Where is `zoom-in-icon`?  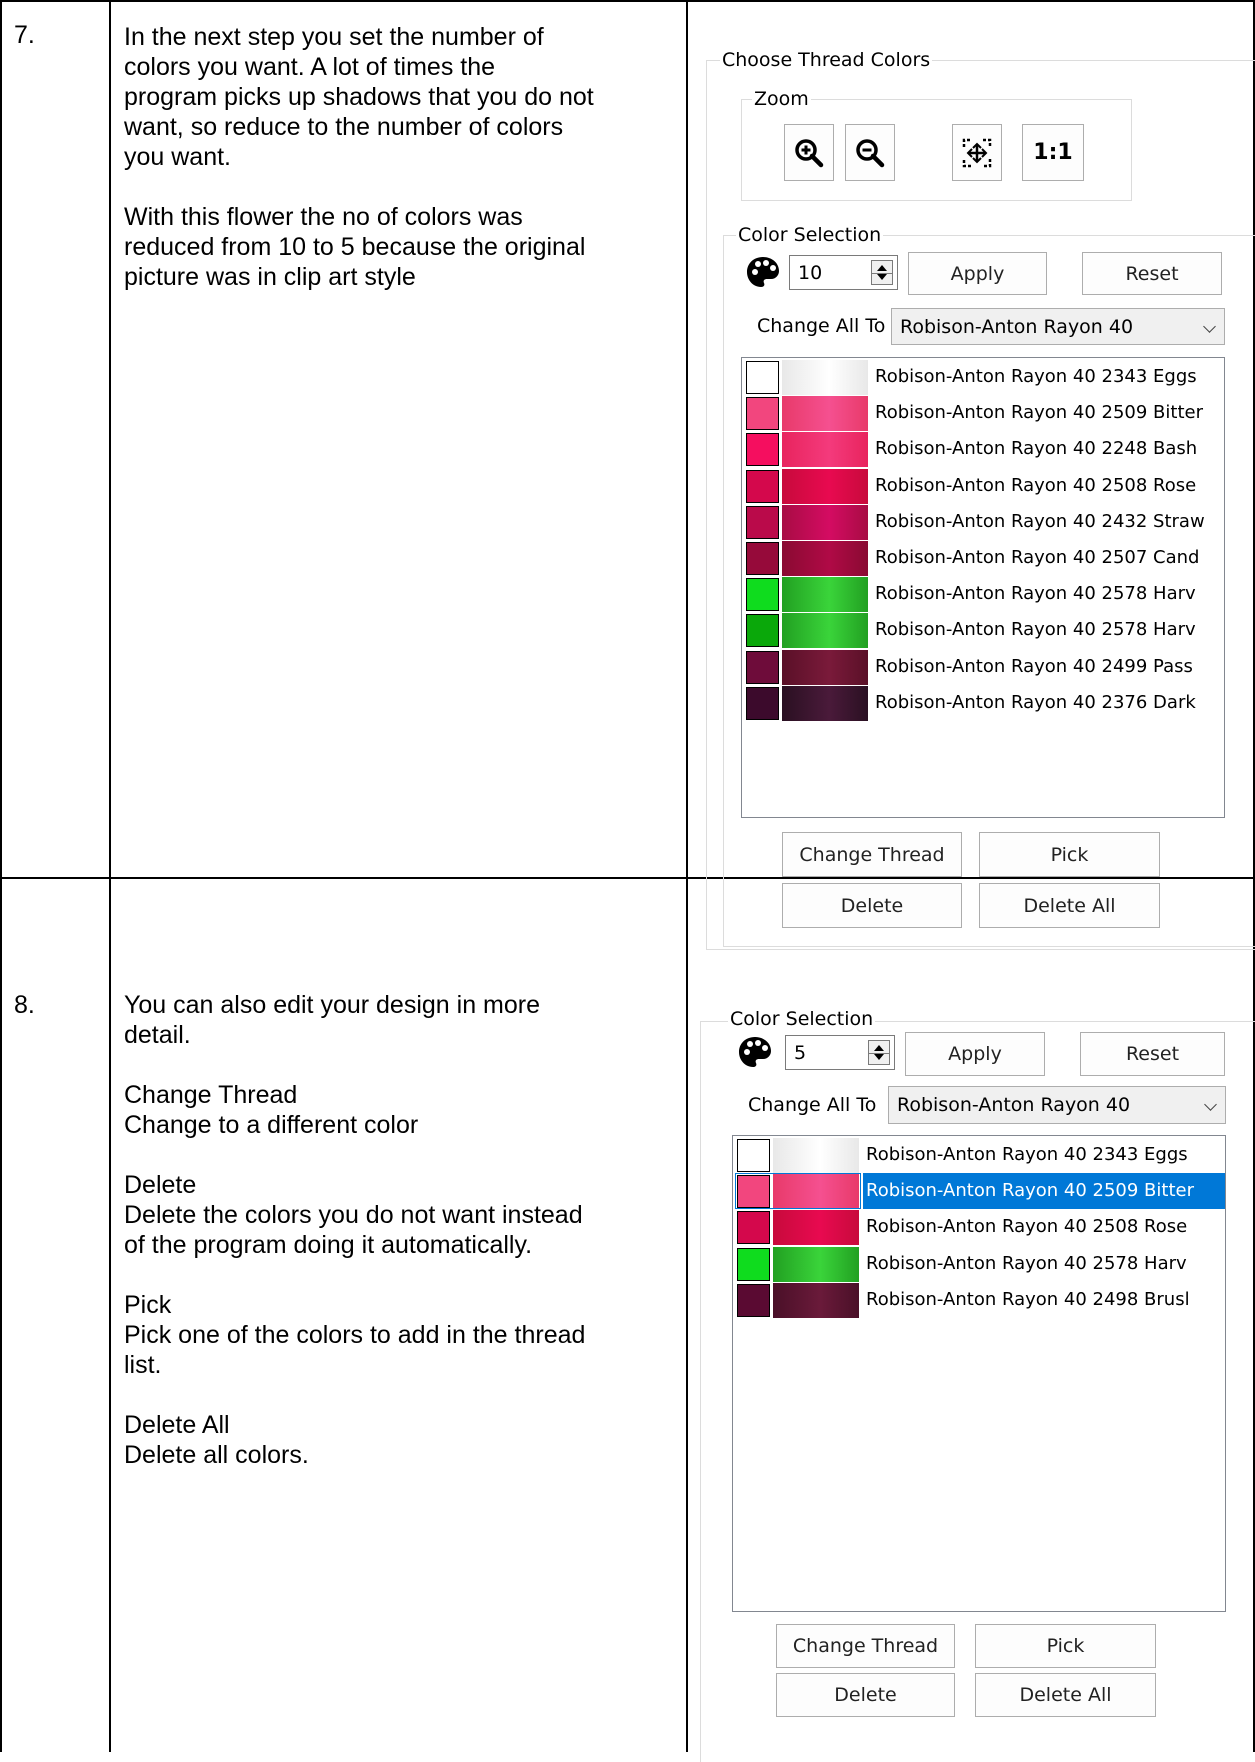 zoom-in-icon is located at coordinates (809, 152).